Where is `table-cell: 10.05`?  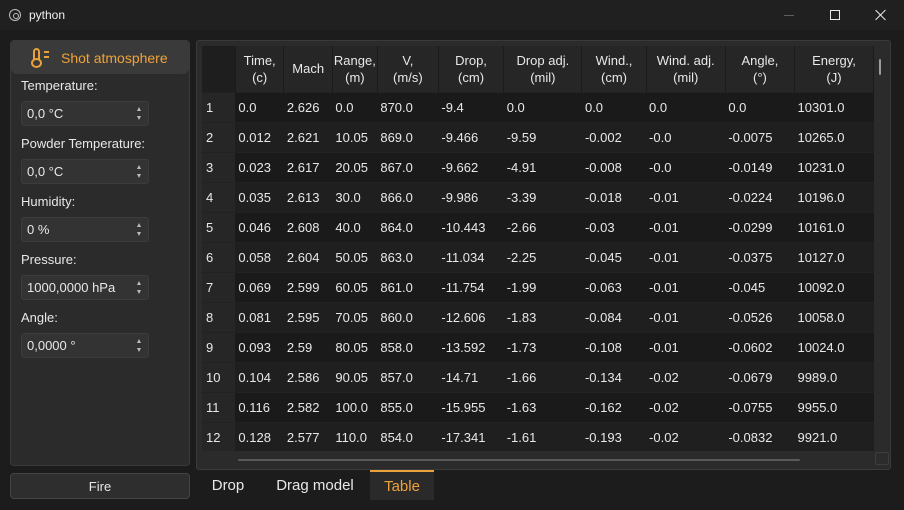
table-cell: 10.05 is located at coordinates (355, 136).